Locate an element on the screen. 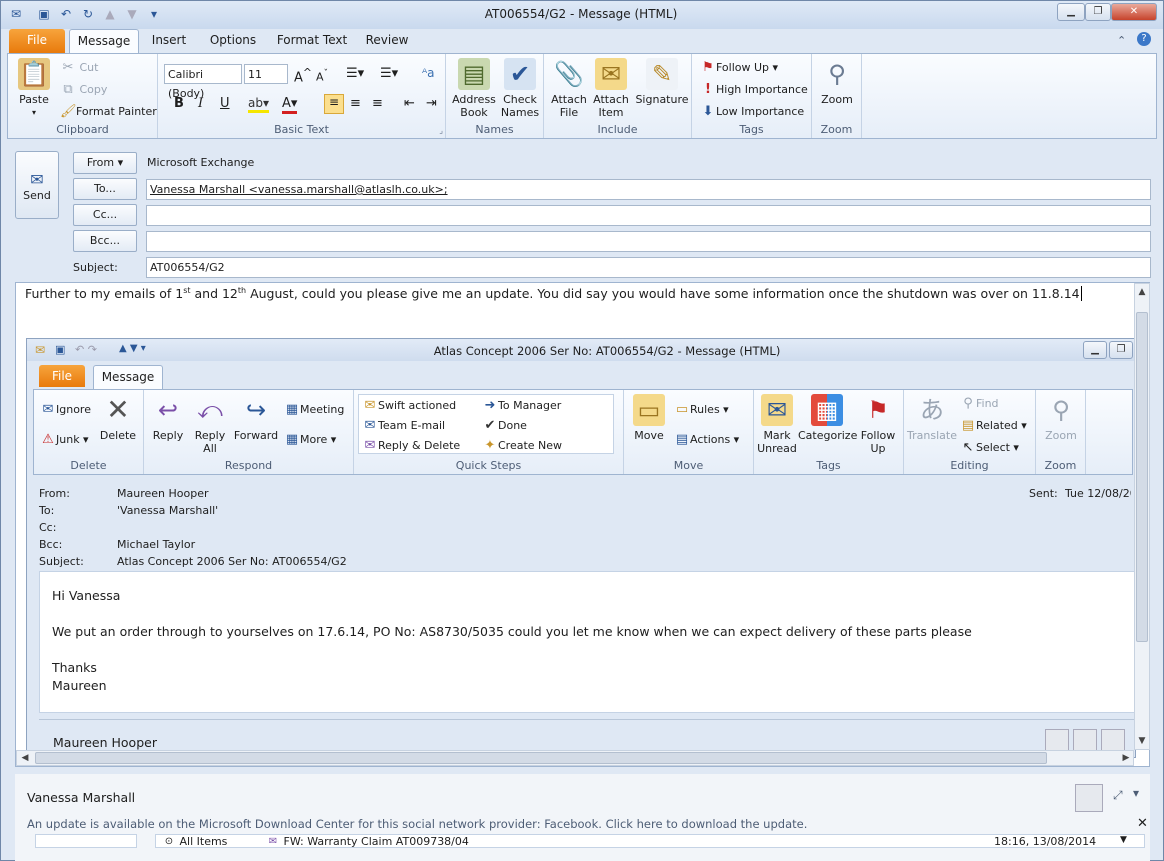 This screenshot has width=1164, height=861. inner-zoom-icon: ⚲ is located at coordinates (1061, 410).